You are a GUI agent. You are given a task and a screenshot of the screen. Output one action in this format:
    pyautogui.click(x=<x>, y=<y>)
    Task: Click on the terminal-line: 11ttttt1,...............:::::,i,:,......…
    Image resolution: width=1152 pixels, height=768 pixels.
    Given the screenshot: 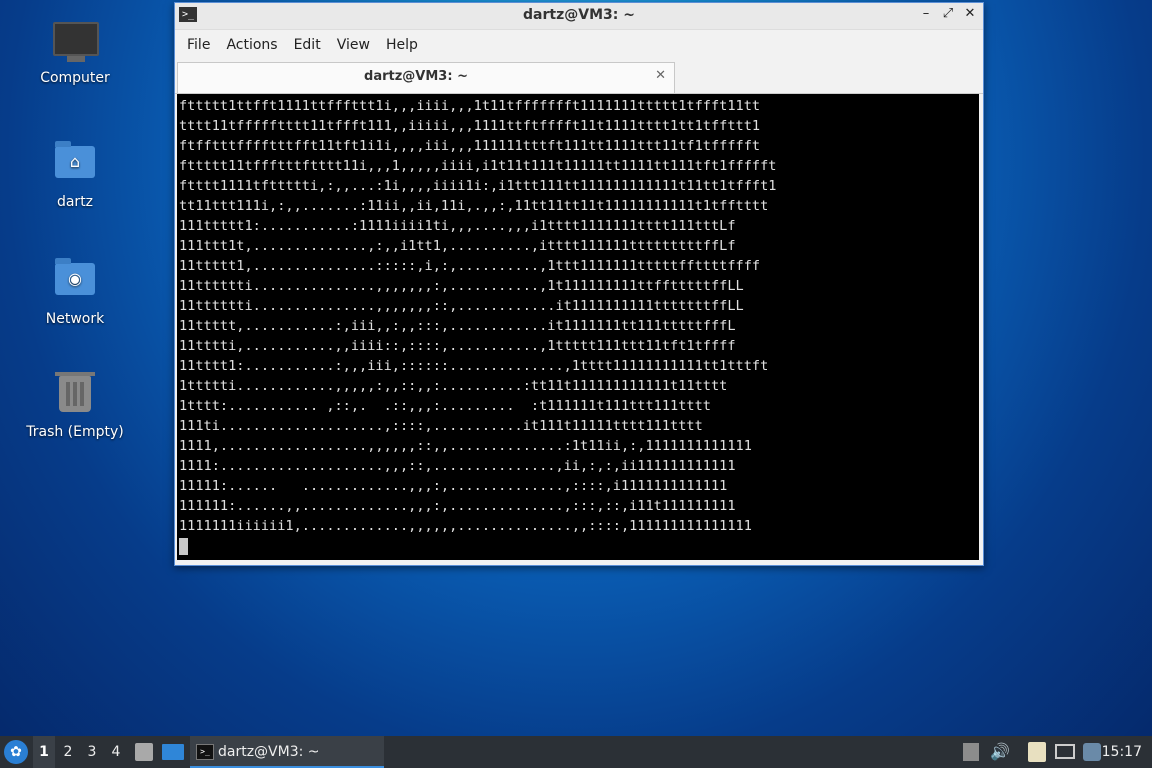 What is the action you would take?
    pyautogui.click(x=470, y=266)
    